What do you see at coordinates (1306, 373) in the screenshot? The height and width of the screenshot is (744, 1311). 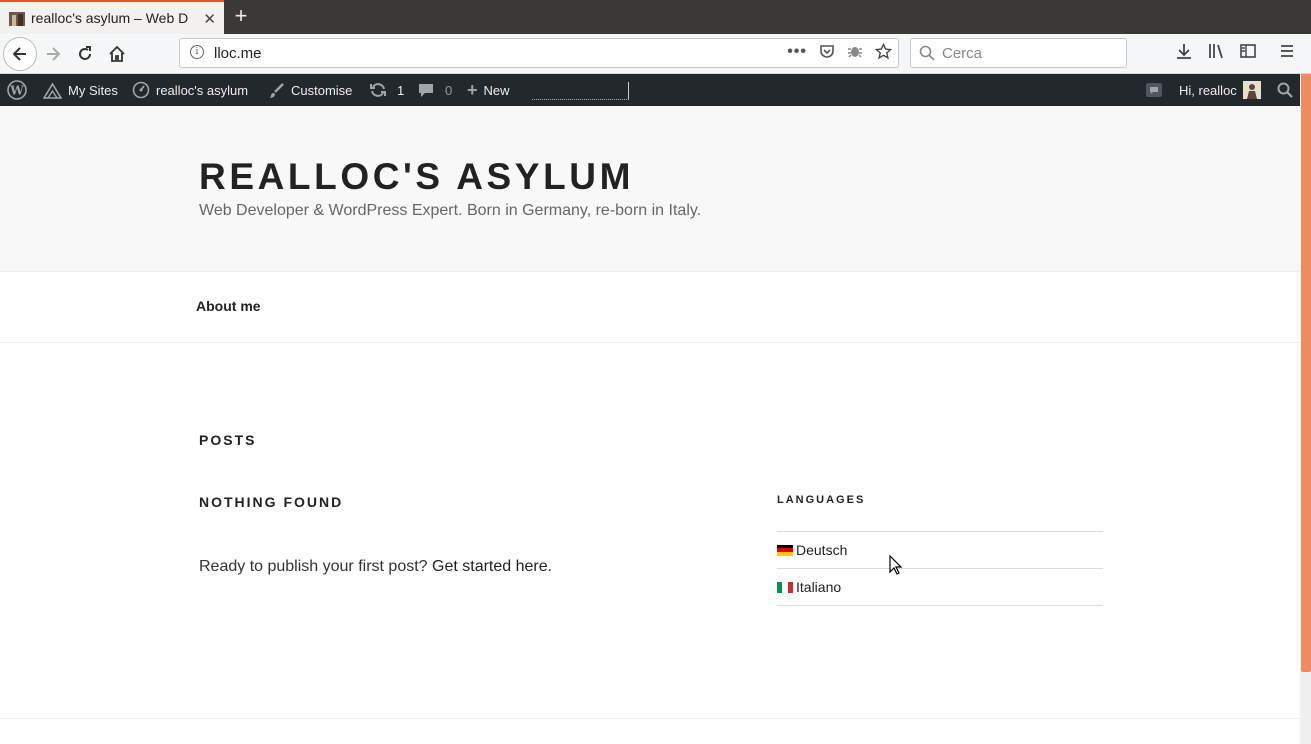 I see `scrollbar-thumb` at bounding box center [1306, 373].